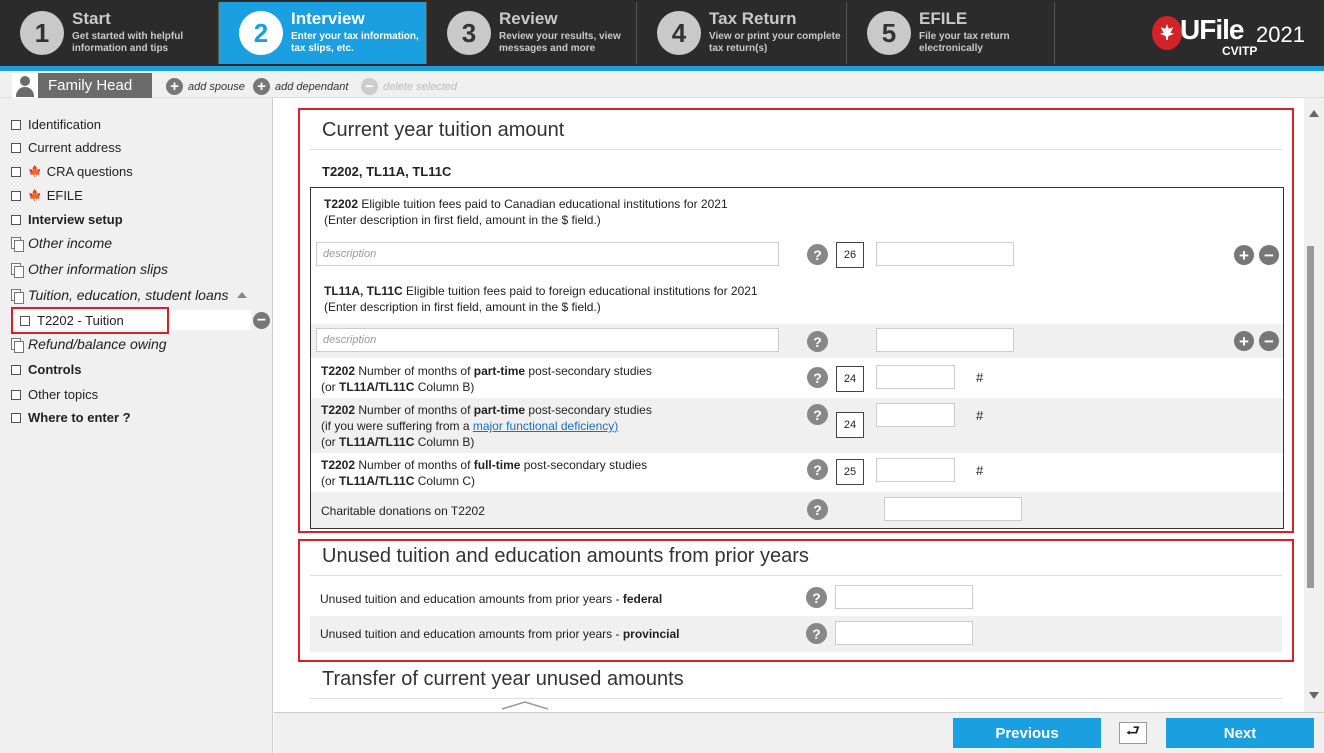  I want to click on step-sub: View or print your complete, so click(775, 36).